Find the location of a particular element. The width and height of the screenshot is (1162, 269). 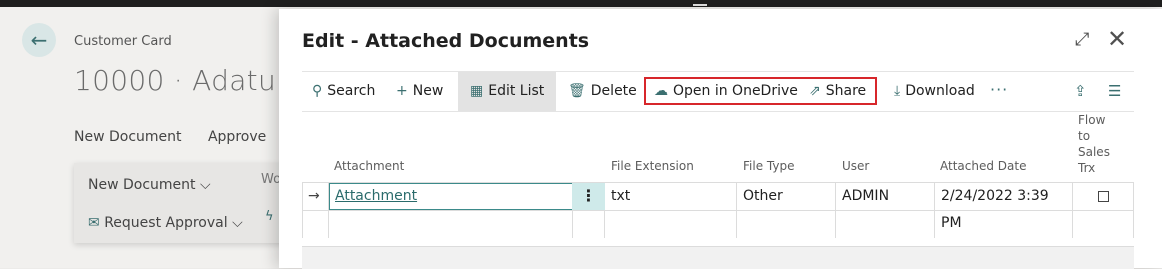

row-actions-icon: ⋮ is located at coordinates (588, 196).